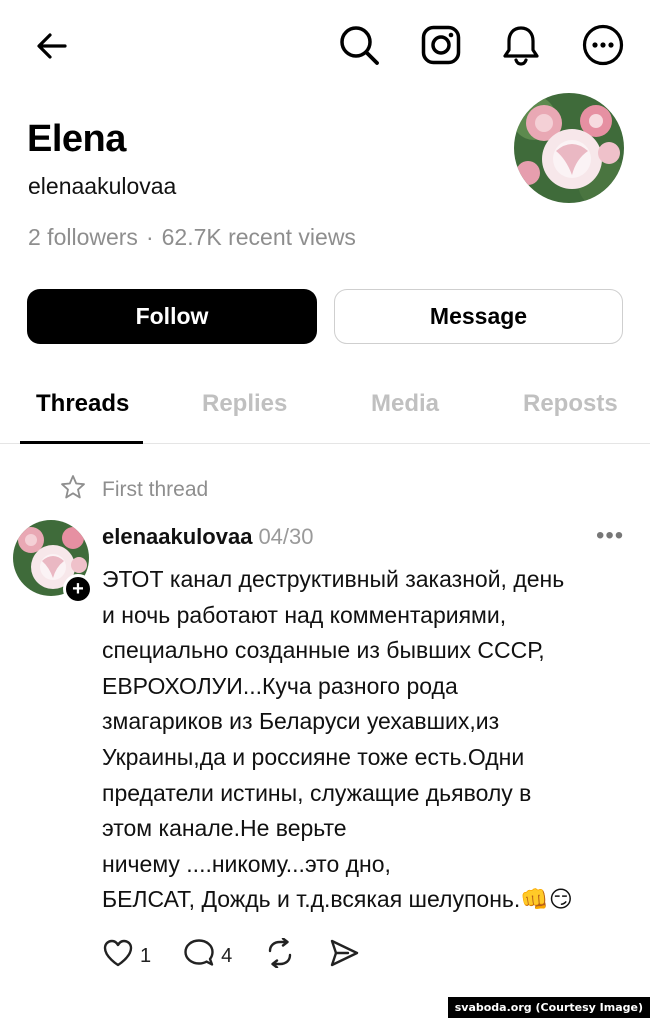  I want to click on tab-reposts: Reposts, so click(570, 404).